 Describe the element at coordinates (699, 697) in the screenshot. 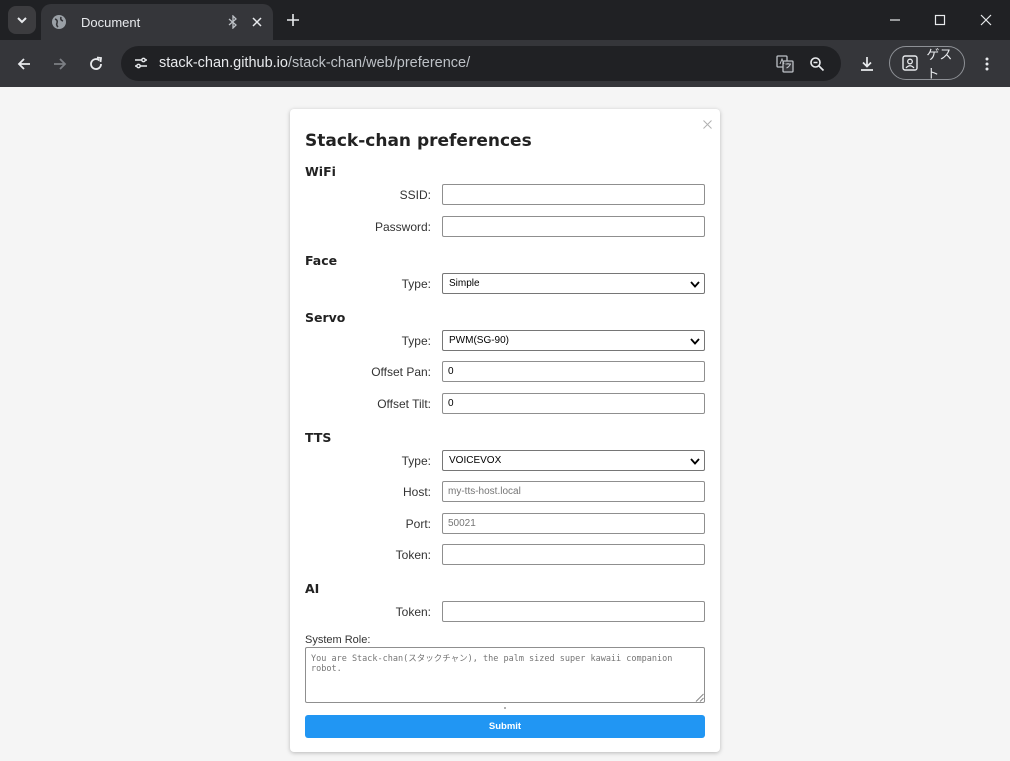

I see `resize-grip-icon` at that location.